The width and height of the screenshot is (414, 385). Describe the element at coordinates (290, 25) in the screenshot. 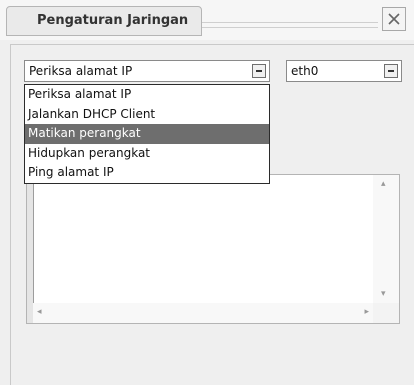

I see `title-bar-separator` at that location.